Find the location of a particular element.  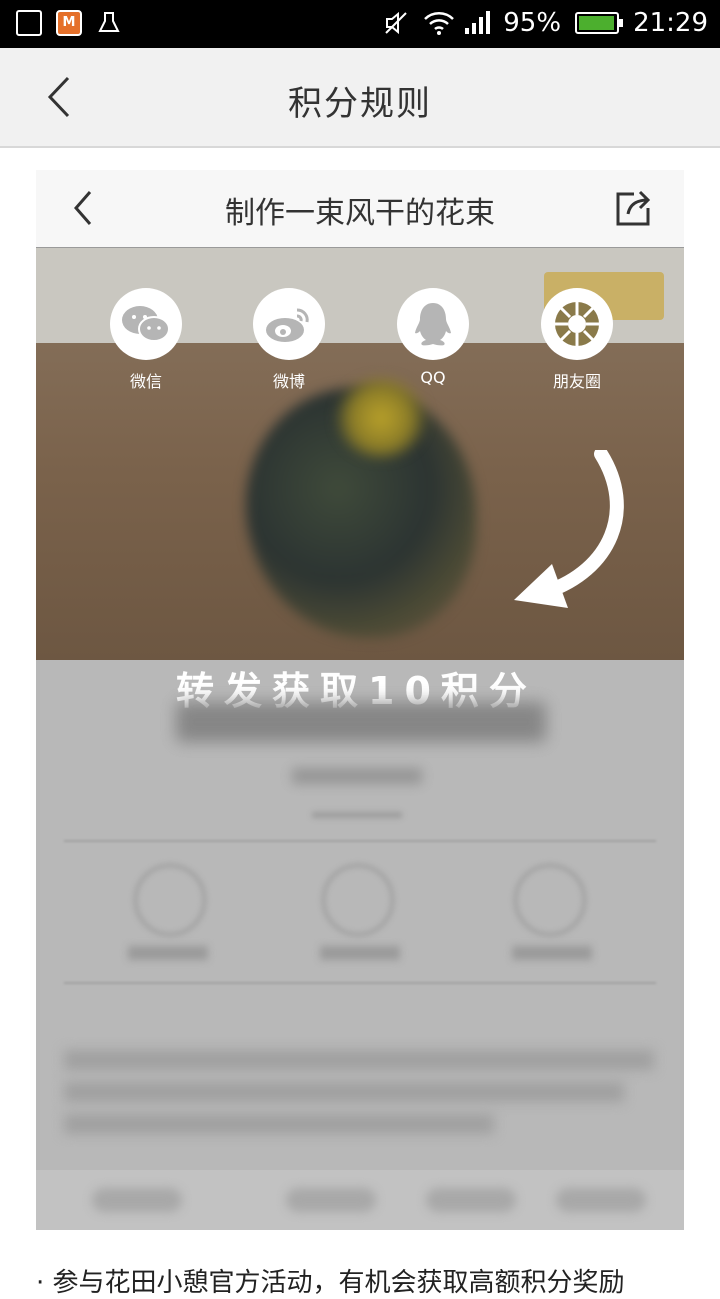

app-notification-icon: M is located at coordinates (69, 23).